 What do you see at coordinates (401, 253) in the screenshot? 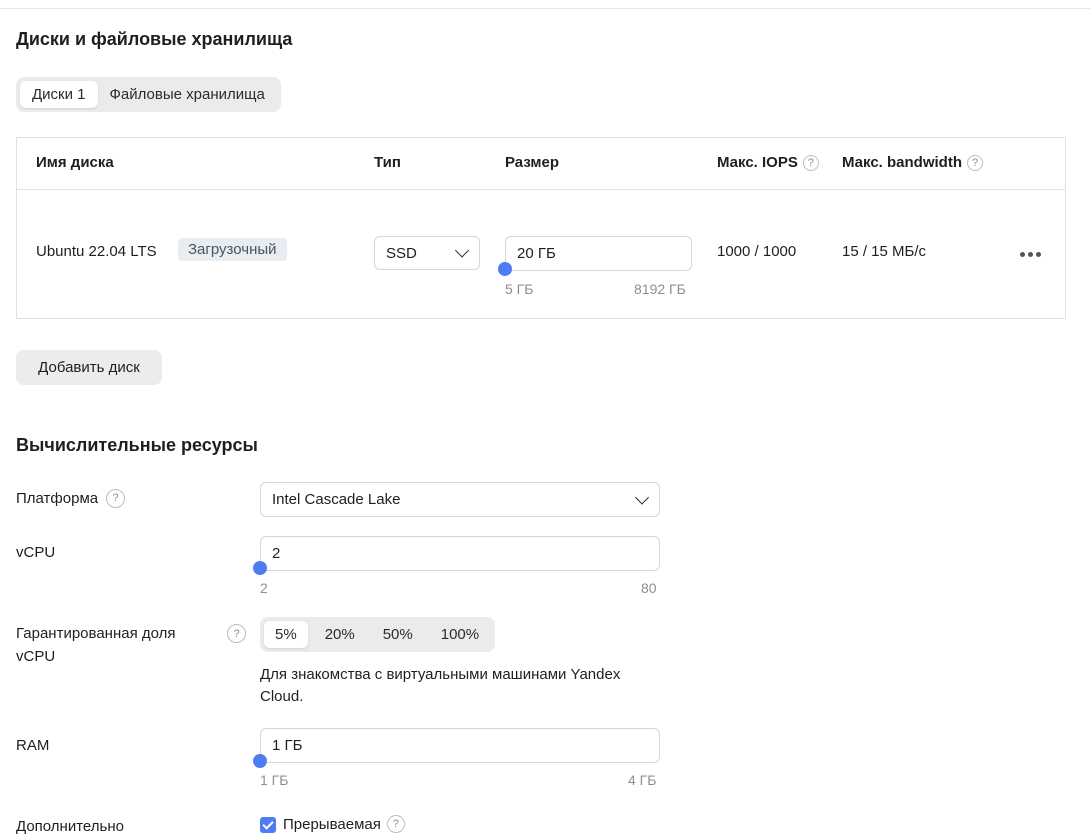
I see `disk-type-value: SSD` at bounding box center [401, 253].